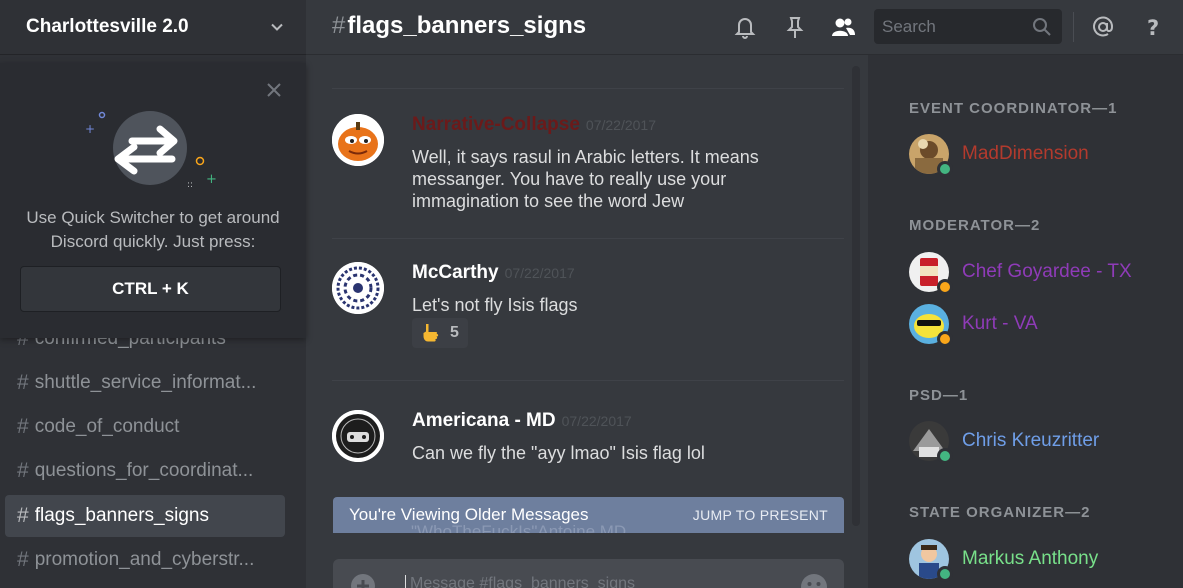 The height and width of the screenshot is (588, 1183). Describe the element at coordinates (455, 272) in the screenshot. I see `author-name: McCarthy` at that location.